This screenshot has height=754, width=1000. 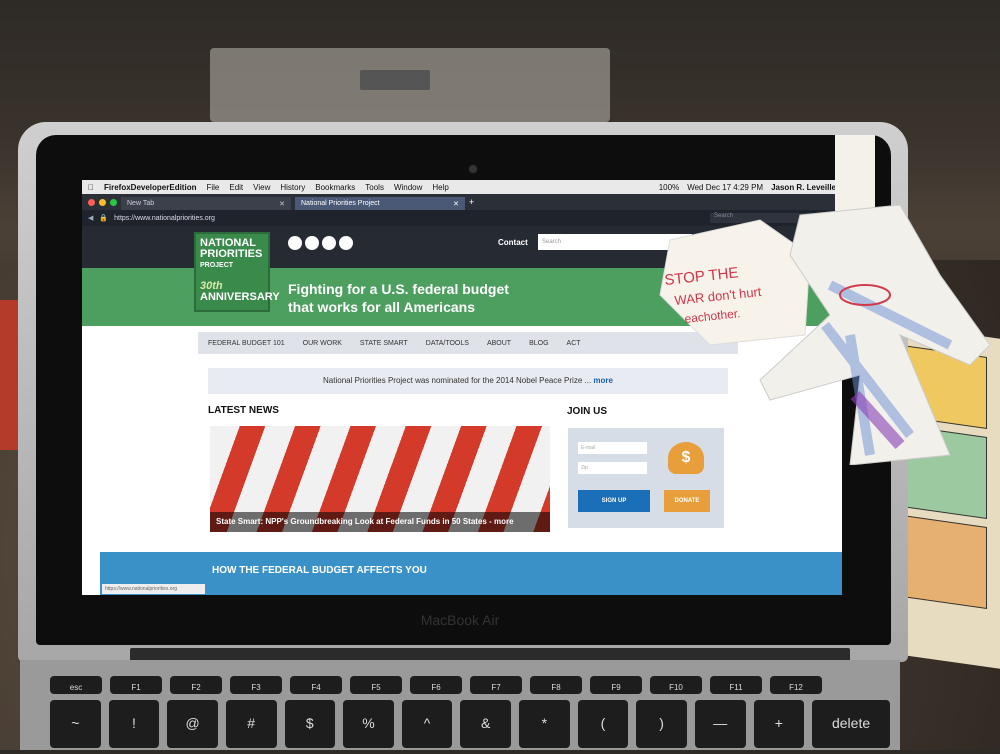 What do you see at coordinates (196, 685) in the screenshot?
I see `key-f2: F2` at bounding box center [196, 685].